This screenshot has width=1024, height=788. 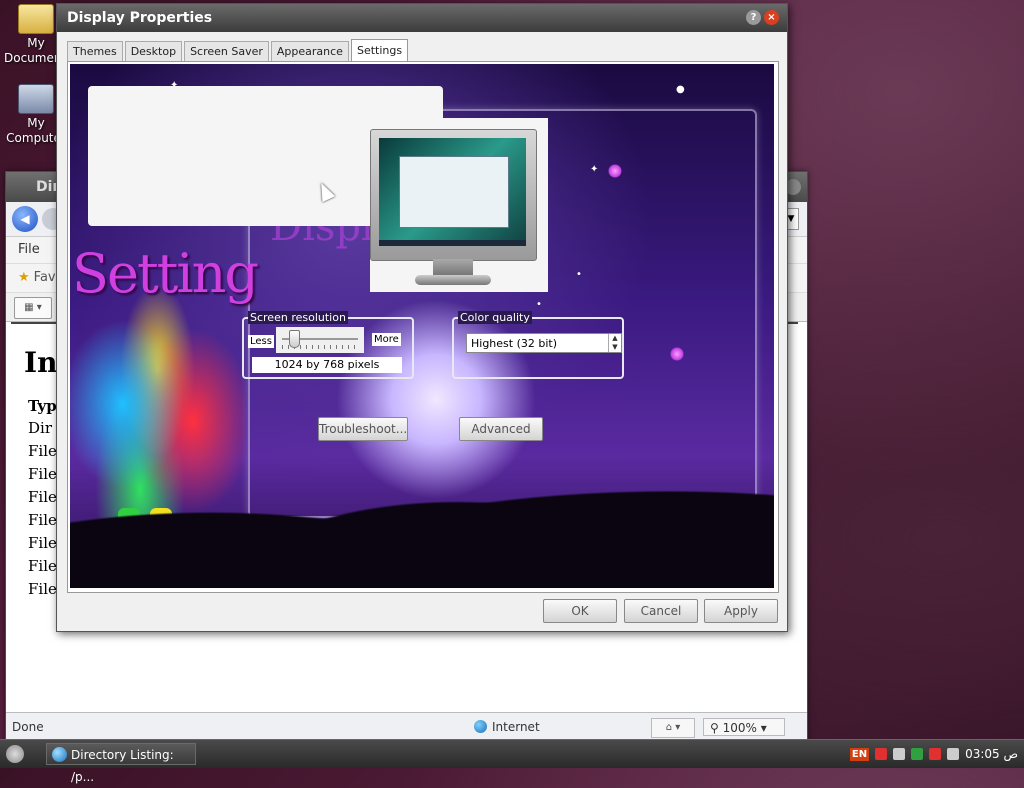 I want to click on less-label: Less, so click(x=261, y=341).